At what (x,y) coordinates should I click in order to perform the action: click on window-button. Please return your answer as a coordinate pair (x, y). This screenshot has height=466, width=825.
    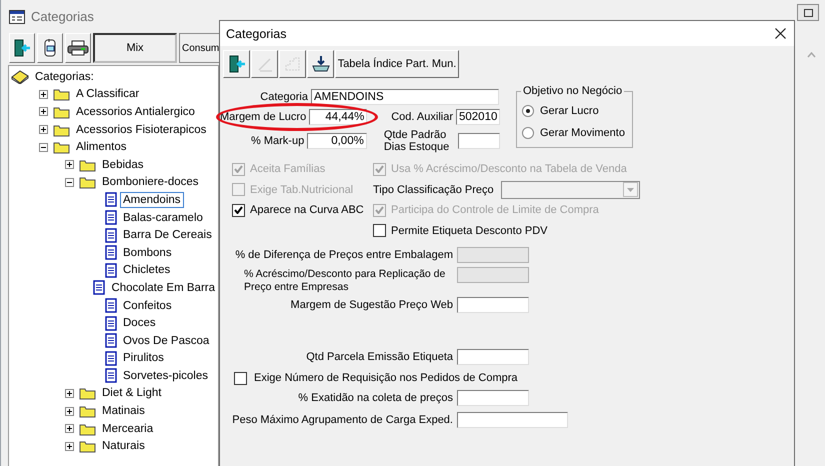
    Looking at the image, I should click on (808, 12).